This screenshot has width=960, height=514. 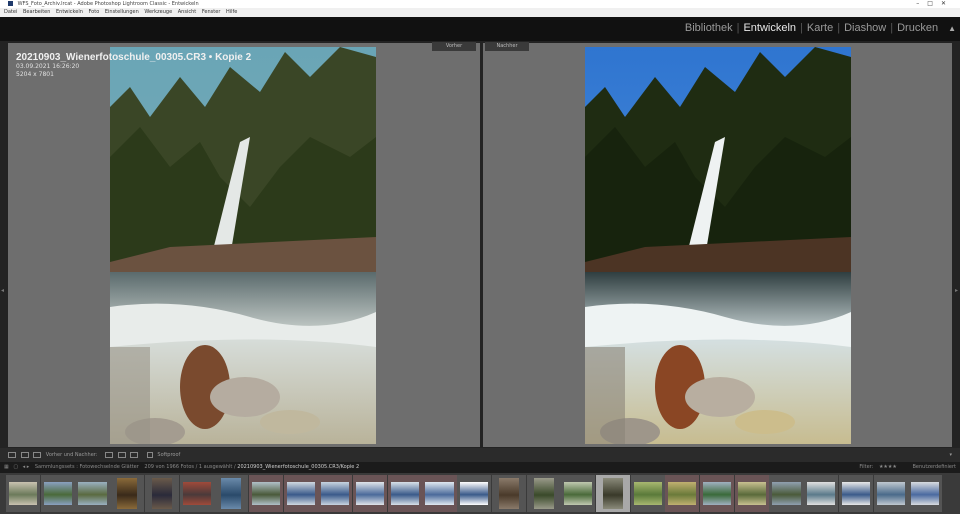 What do you see at coordinates (36, 12) in the screenshot?
I see `menu-item-bearbeiten: Bearbeiten` at bounding box center [36, 12].